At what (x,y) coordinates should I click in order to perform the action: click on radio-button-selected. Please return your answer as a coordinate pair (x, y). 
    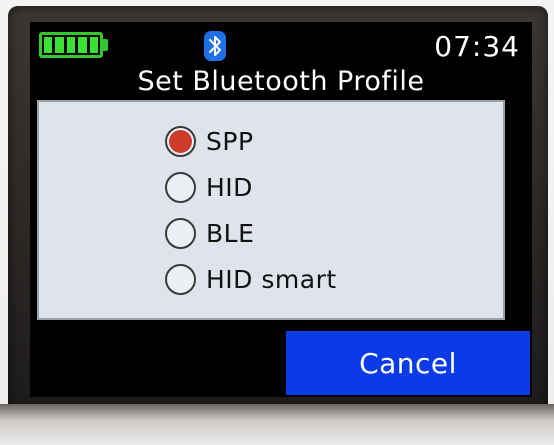
    Looking at the image, I should click on (180, 141).